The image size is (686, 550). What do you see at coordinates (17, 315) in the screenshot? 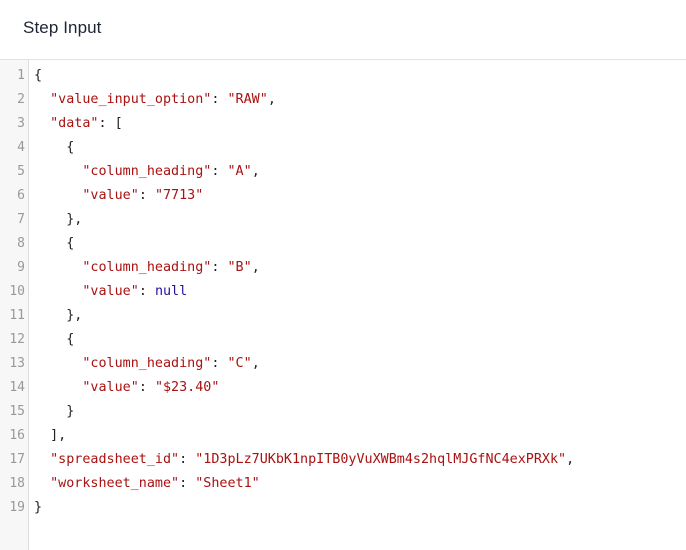
I see `line-number: 11` at bounding box center [17, 315].